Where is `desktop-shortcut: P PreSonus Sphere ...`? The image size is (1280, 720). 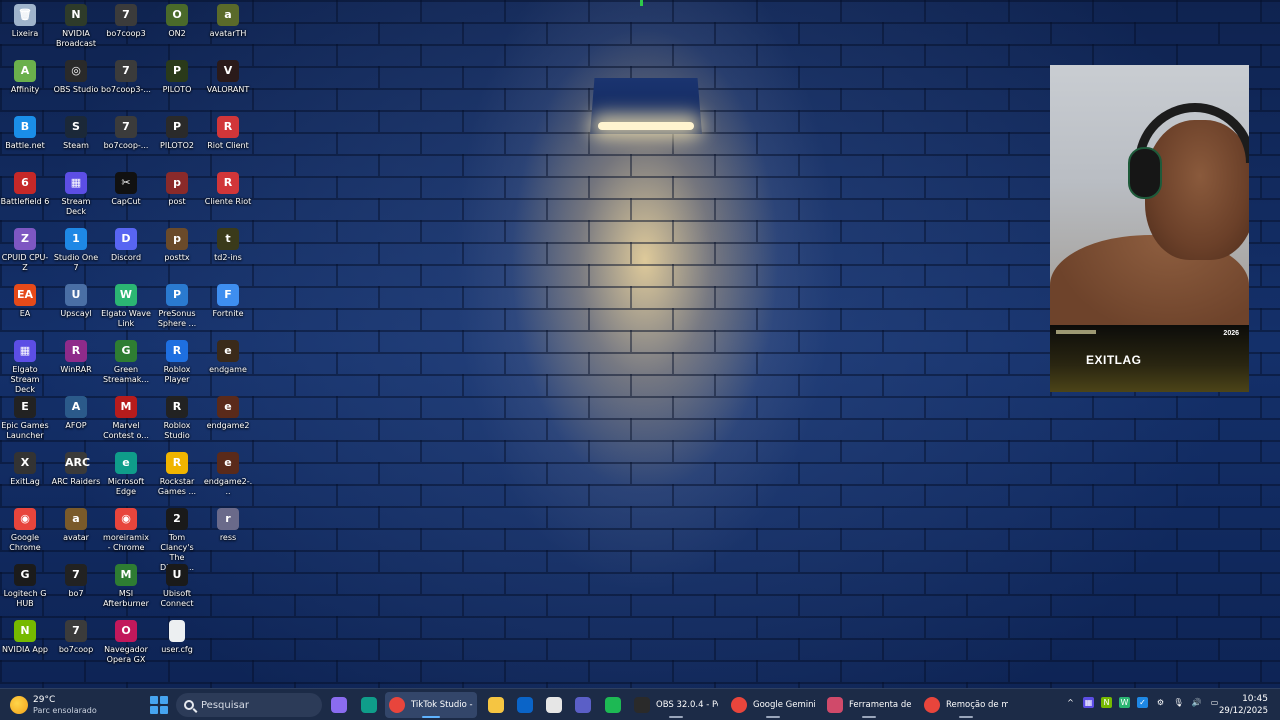
desktop-shortcut: P PreSonus Sphere ... is located at coordinates (177, 307).